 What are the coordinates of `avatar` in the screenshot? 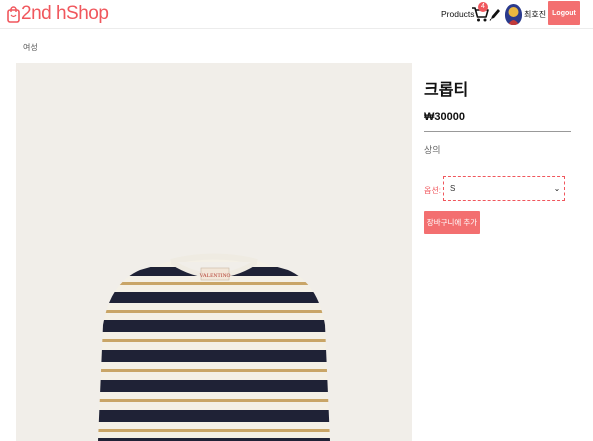 It's located at (513, 14).